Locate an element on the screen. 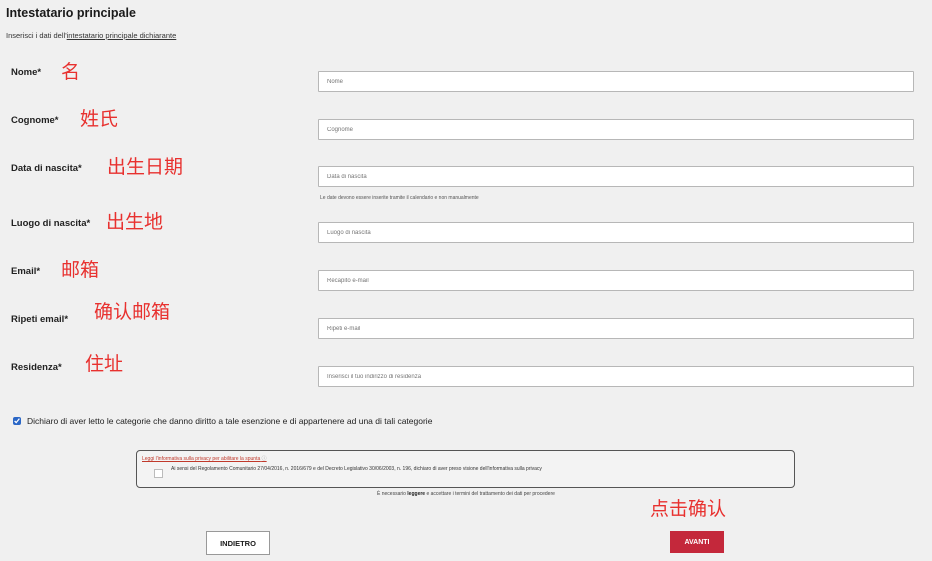 The width and height of the screenshot is (932, 561). label-residenza: Residenza* is located at coordinates (36, 367).